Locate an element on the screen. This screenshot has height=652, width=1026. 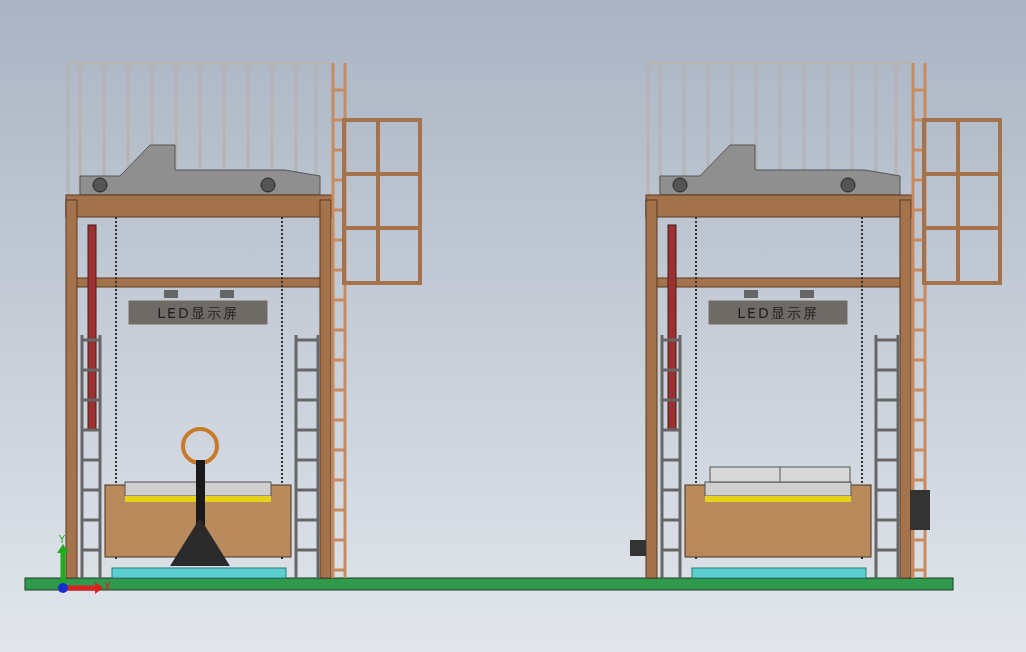
axis-triad-icon is located at coordinates (80, 569).